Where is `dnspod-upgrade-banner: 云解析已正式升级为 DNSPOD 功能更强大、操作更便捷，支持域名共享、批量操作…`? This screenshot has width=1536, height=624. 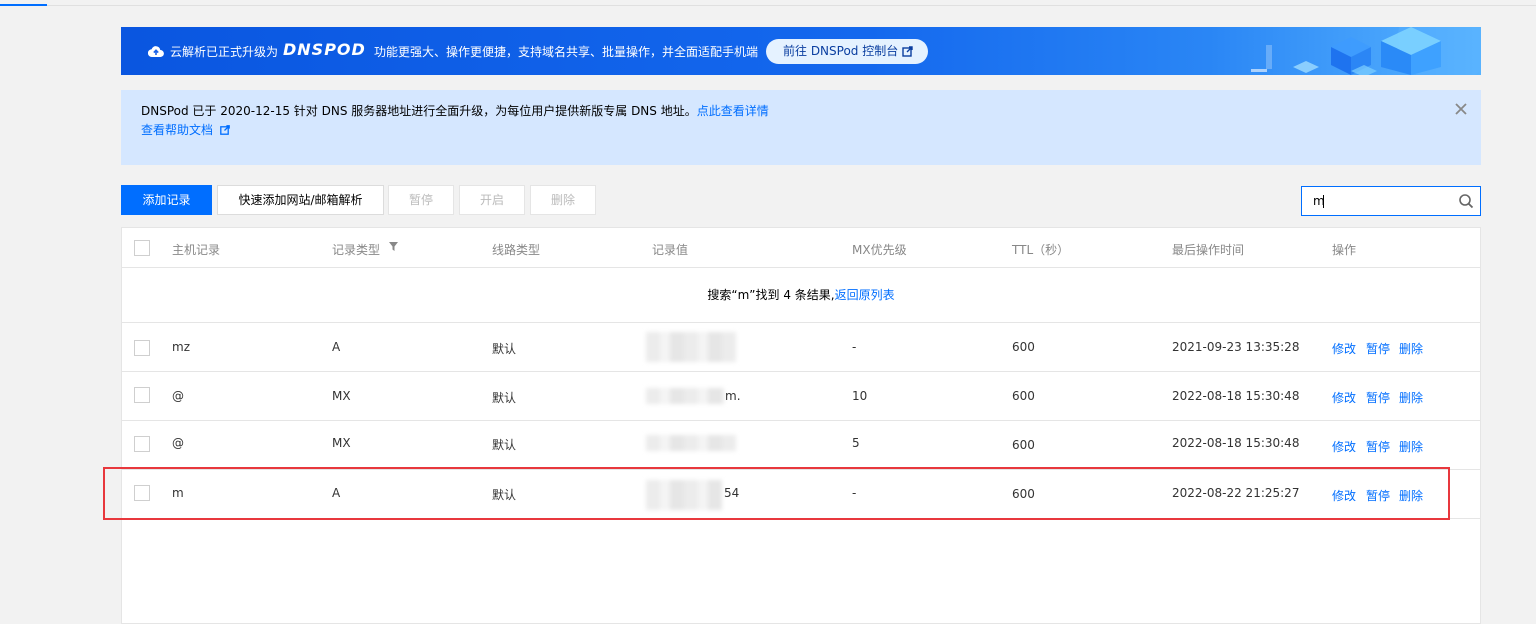 dnspod-upgrade-banner: 云解析已正式升级为 DNSPOD 功能更强大、操作更便捷，支持域名共享、批量操作… is located at coordinates (801, 51).